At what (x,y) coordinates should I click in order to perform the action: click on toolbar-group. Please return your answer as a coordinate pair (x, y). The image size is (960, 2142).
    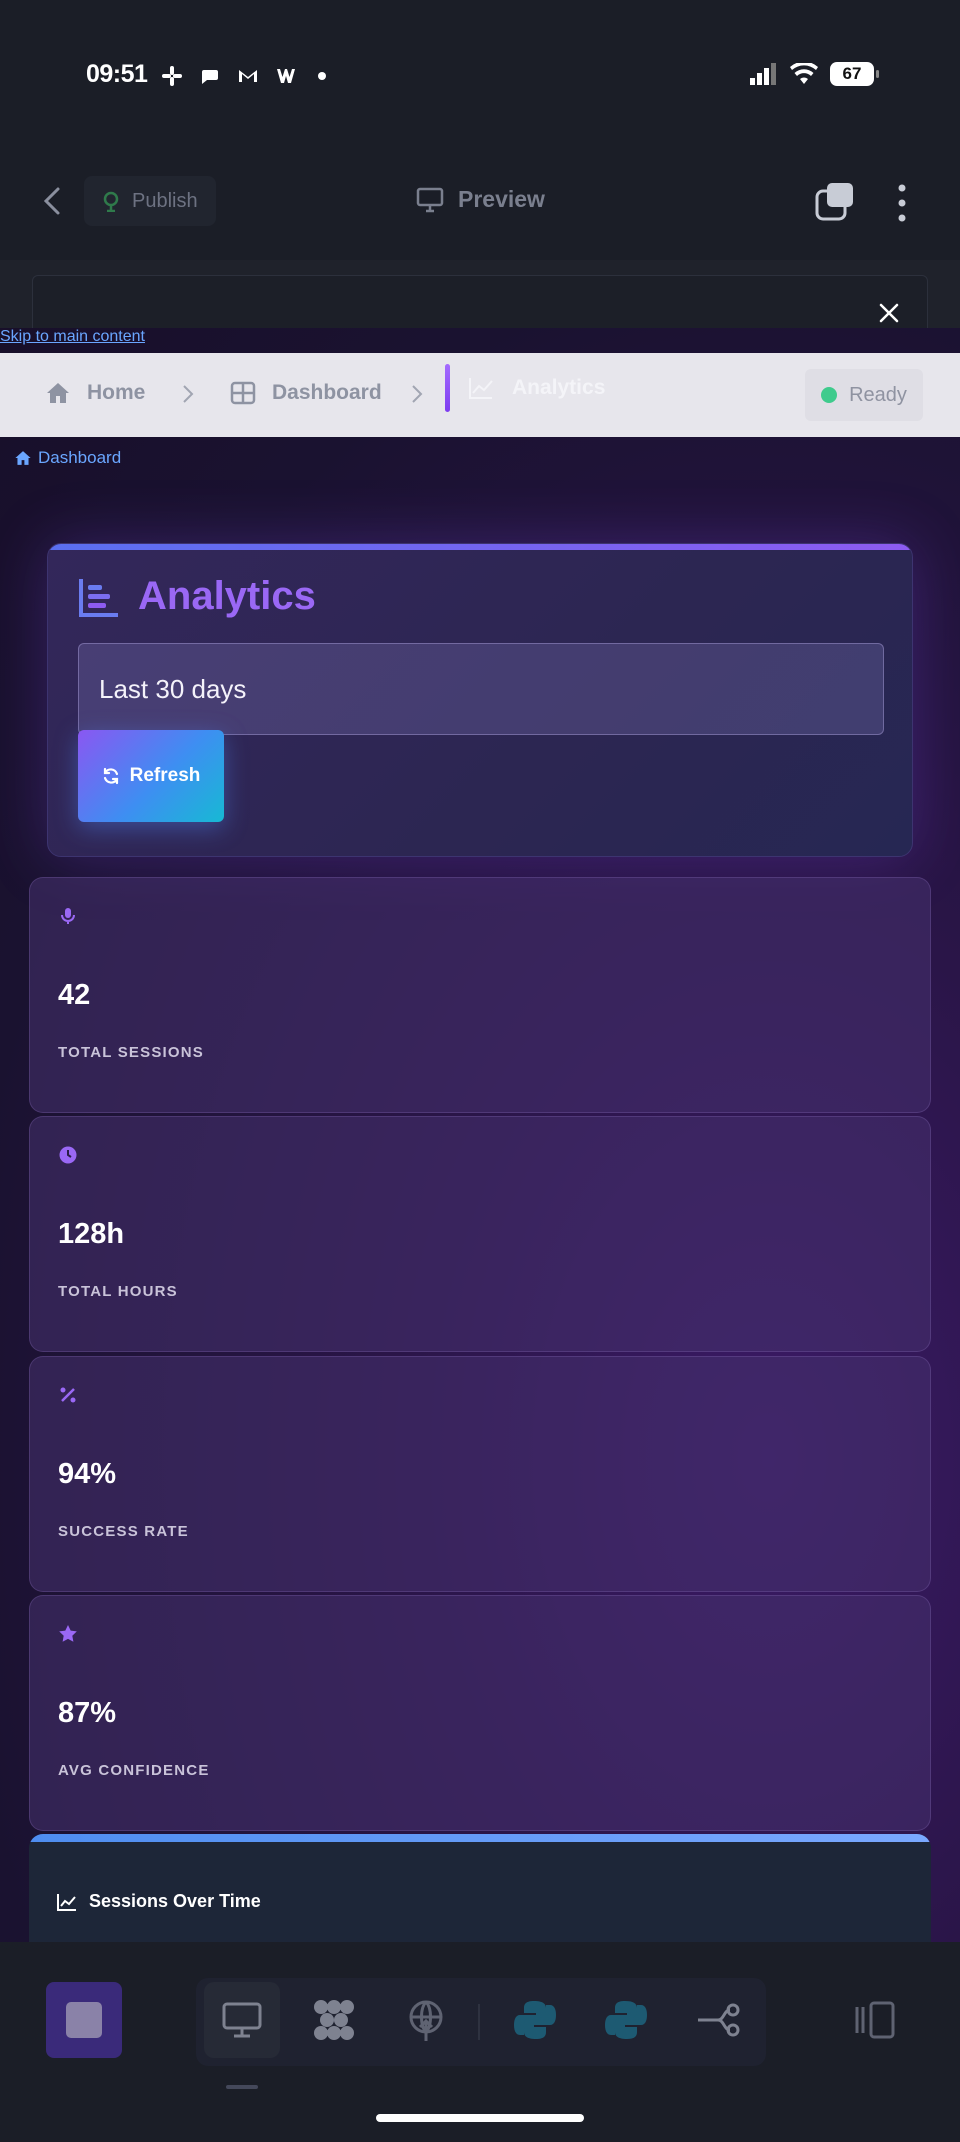
    Looking at the image, I should click on (481, 2022).